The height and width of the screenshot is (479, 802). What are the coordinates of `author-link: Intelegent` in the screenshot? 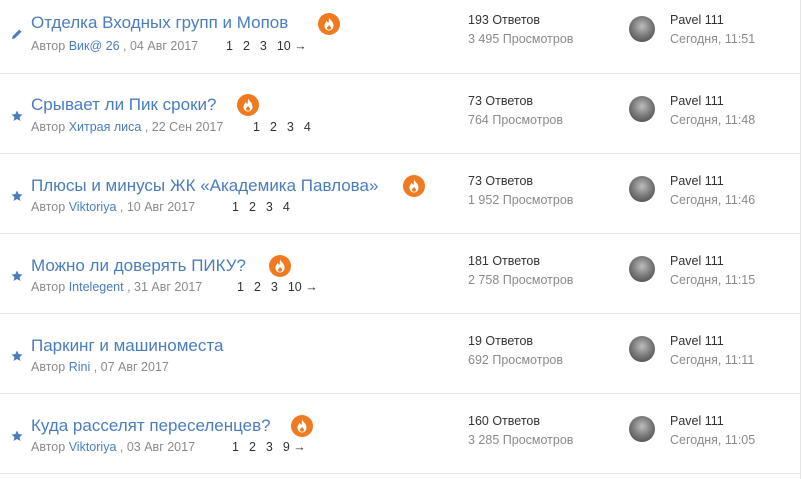 It's located at (96, 287).